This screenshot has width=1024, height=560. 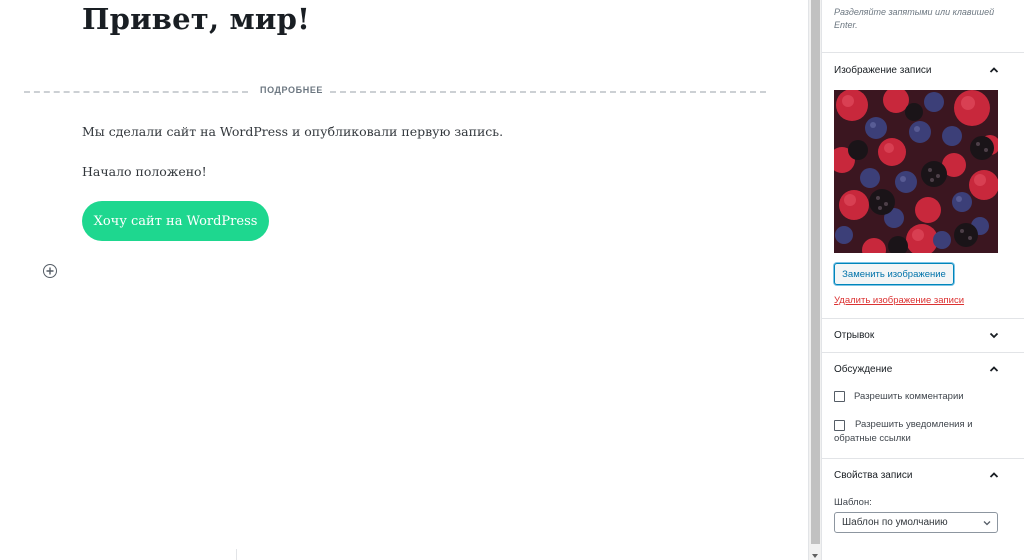 What do you see at coordinates (923, 335) in the screenshot?
I see `panel-toggle-excerpt: Отрывок` at bounding box center [923, 335].